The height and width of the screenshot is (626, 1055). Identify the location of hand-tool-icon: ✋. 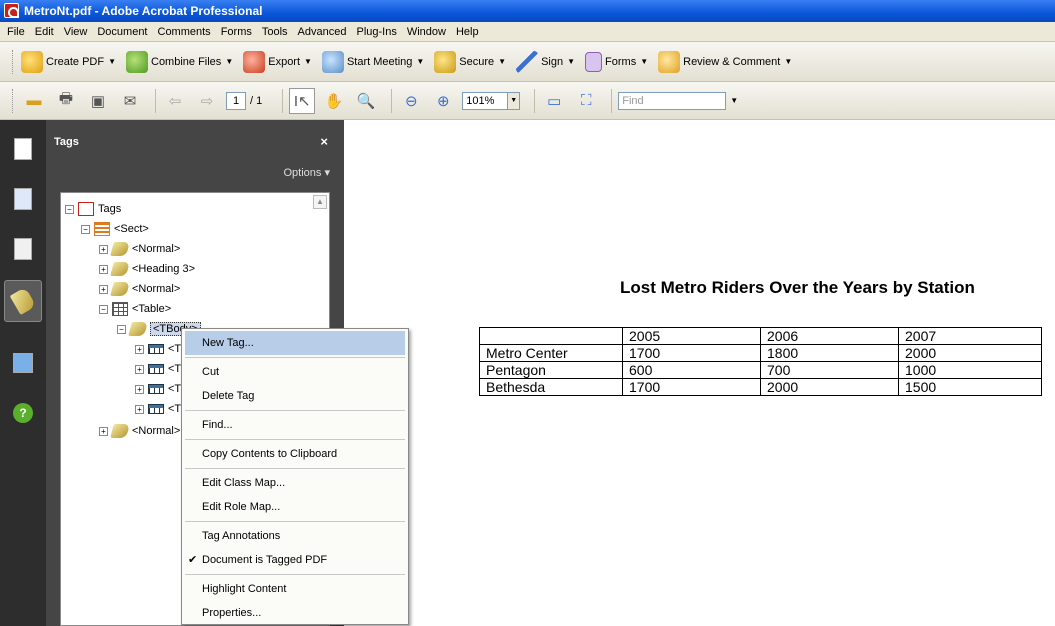
(334, 101).